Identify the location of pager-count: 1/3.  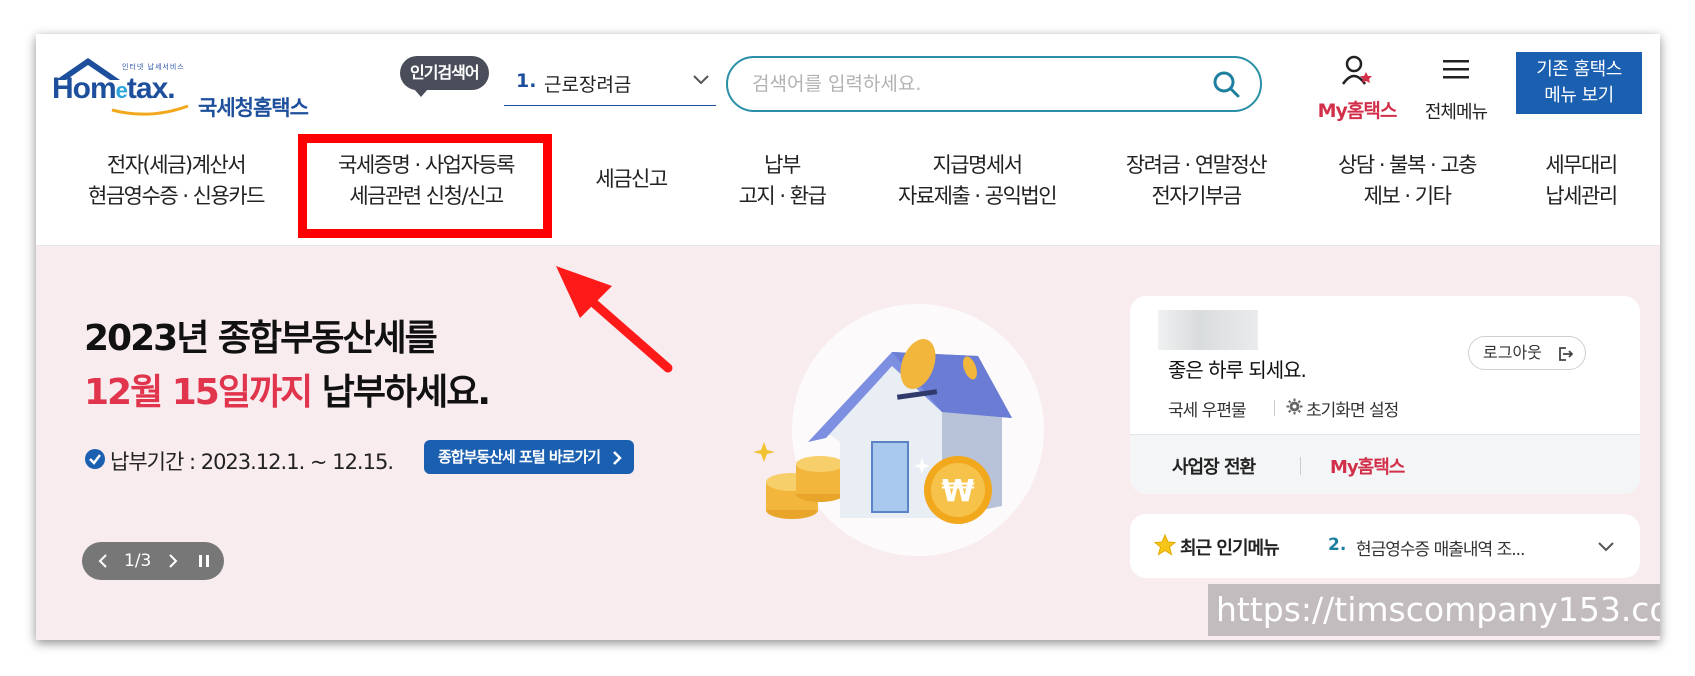
(138, 561).